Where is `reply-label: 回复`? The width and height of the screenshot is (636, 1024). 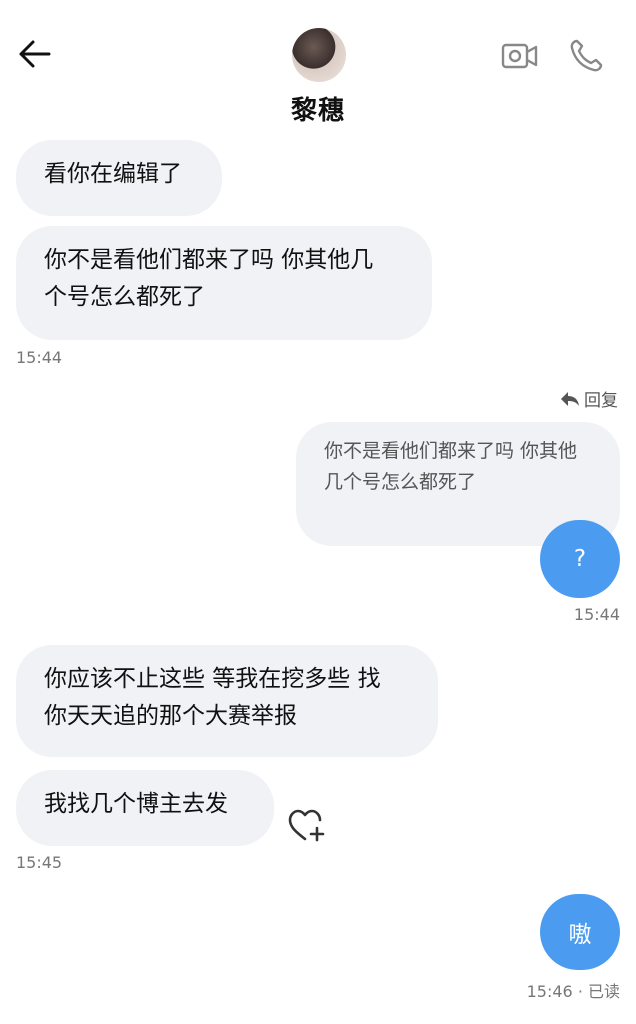 reply-label: 回复 is located at coordinates (601, 401).